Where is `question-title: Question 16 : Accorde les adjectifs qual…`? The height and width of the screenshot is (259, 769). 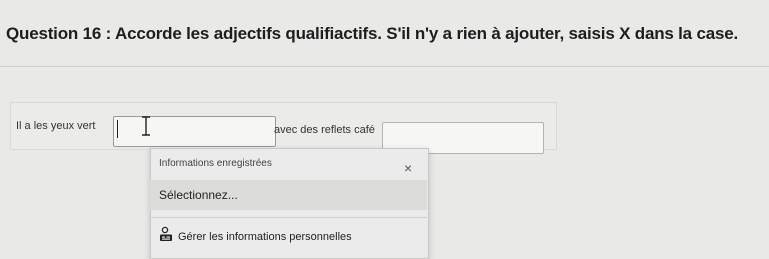 question-title: Question 16 : Accorde les adjectifs qual… is located at coordinates (372, 34).